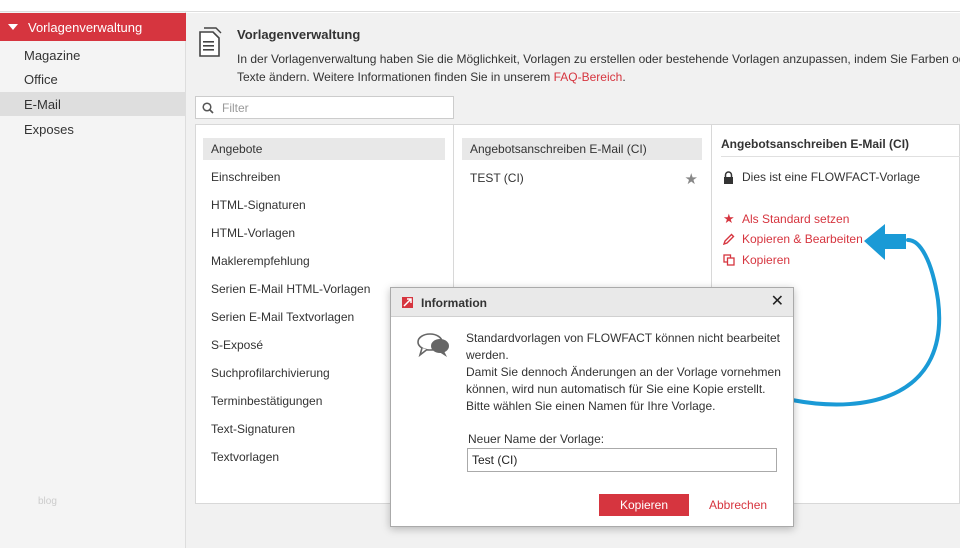 This screenshot has height=548, width=960. What do you see at coordinates (558, 149) in the screenshot?
I see `template-group-label: Angebotsanschreiben E-Mail (CI)` at bounding box center [558, 149].